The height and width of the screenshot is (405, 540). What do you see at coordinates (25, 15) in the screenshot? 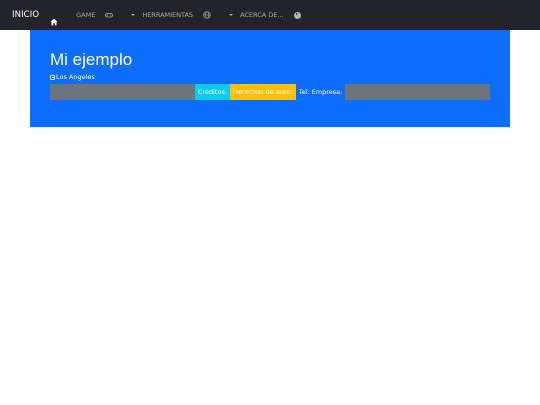
I see `brand-link: INICIO` at bounding box center [25, 15].